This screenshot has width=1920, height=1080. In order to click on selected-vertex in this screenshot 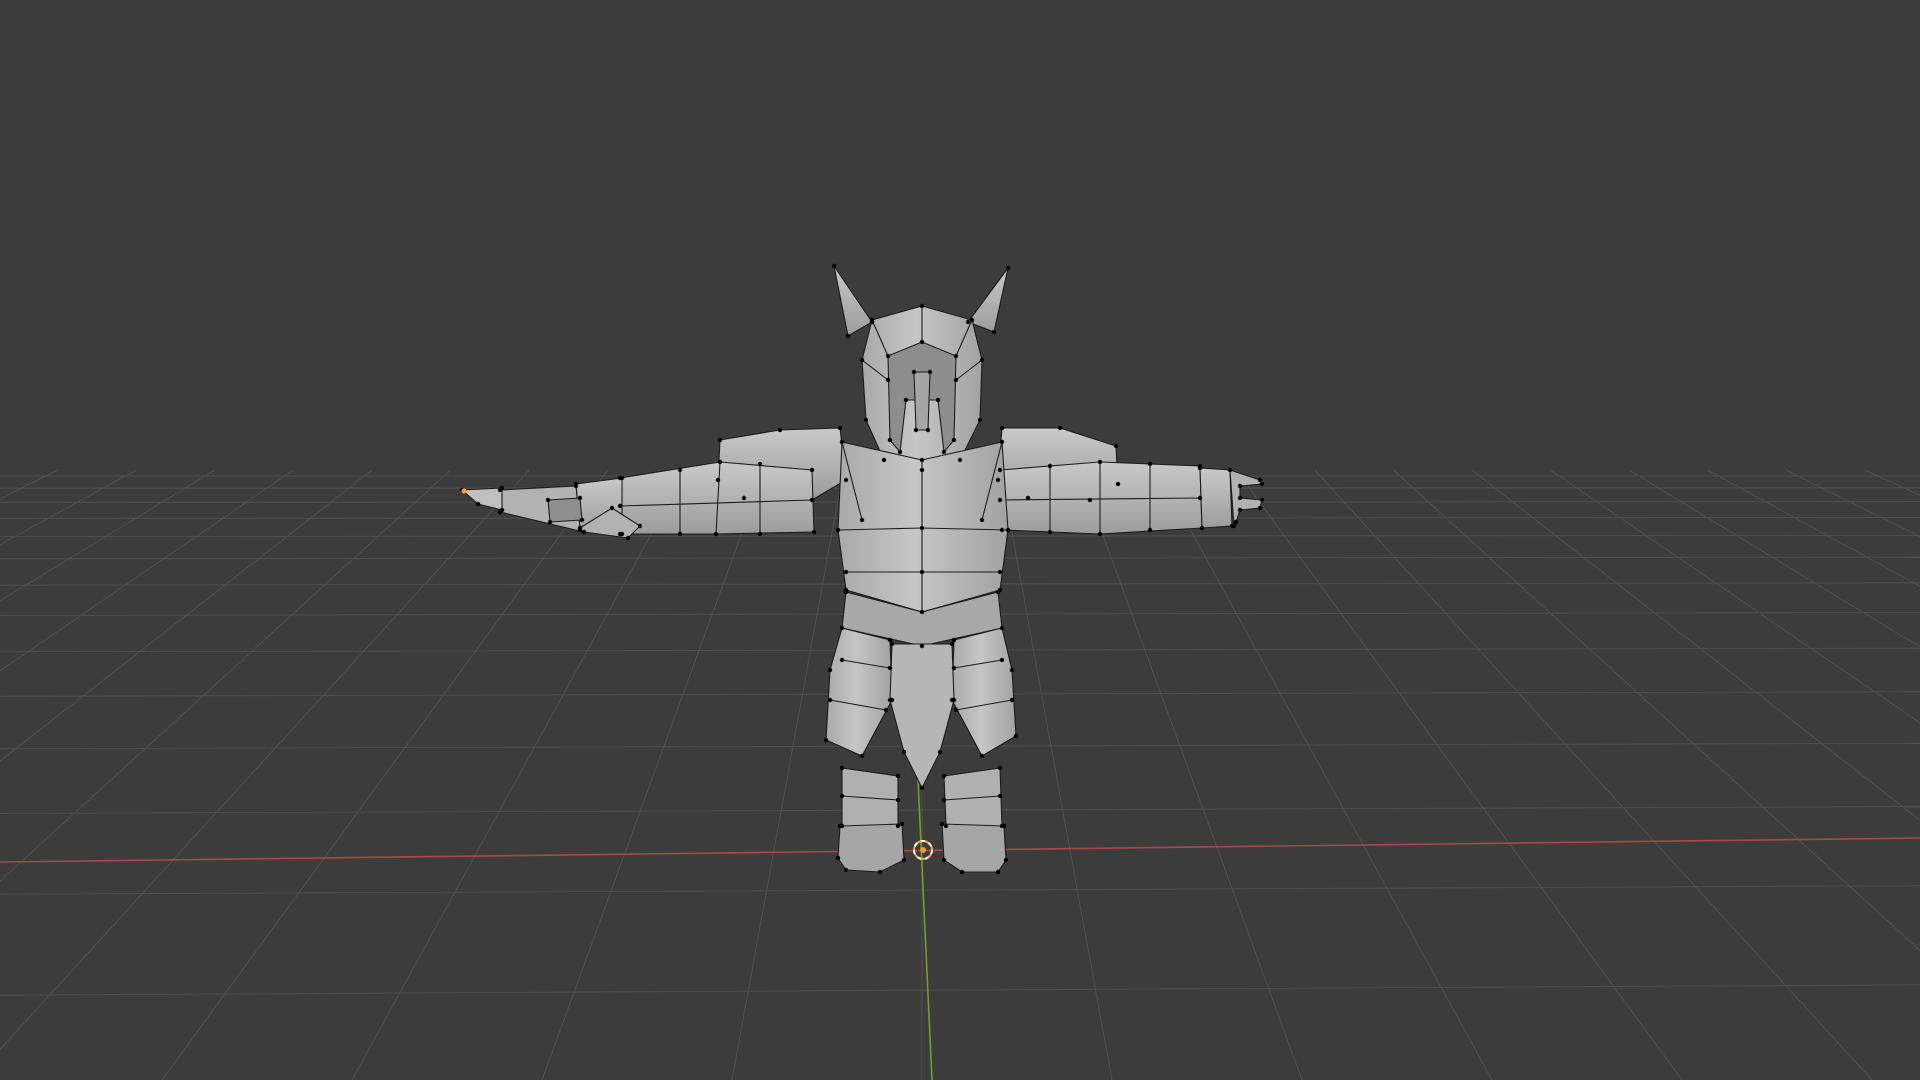, I will do `click(464, 491)`.